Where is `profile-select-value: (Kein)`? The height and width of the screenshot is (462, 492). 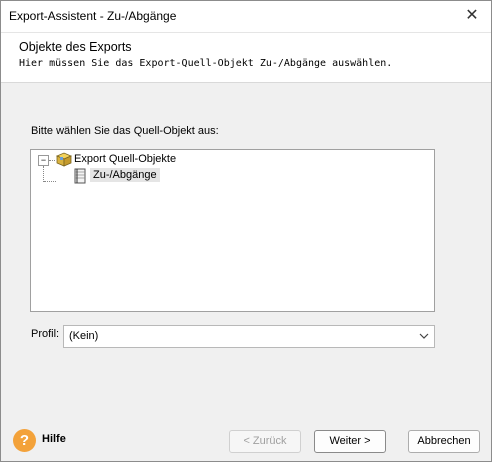
profile-select-value: (Kein) is located at coordinates (84, 336).